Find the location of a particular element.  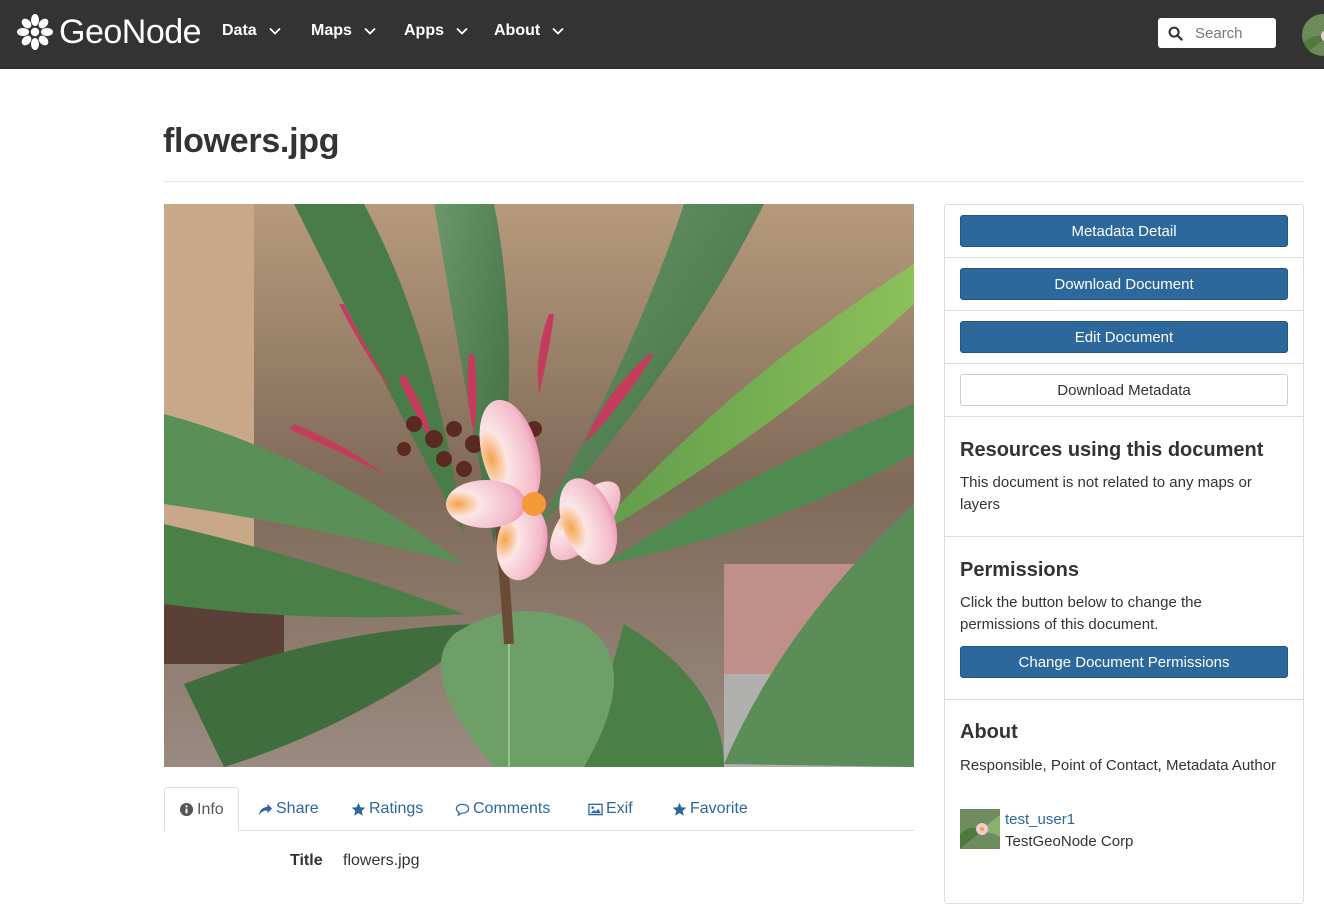

nav-maps: Maps is located at coordinates (343, 31).